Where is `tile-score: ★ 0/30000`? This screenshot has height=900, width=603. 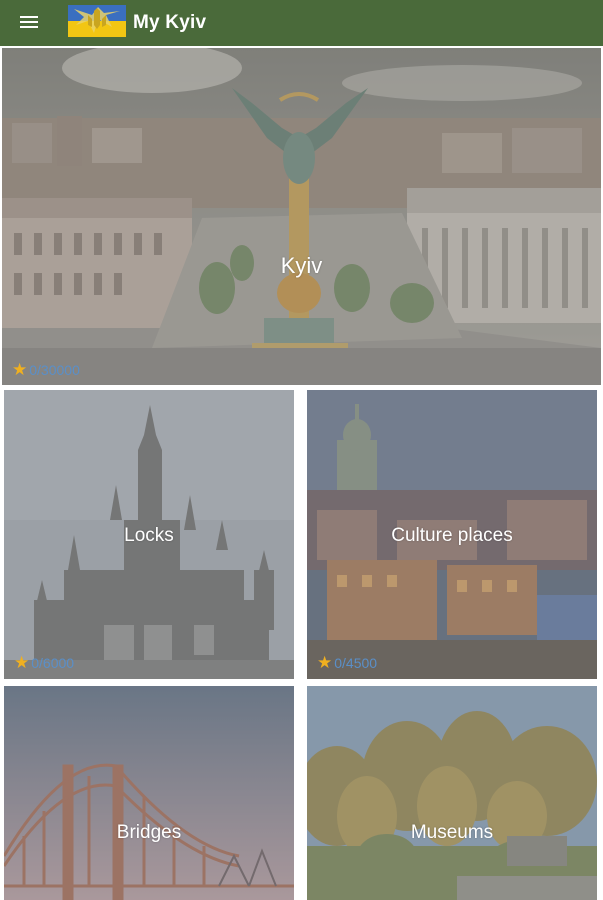 tile-score: ★ 0/30000 is located at coordinates (46, 369).